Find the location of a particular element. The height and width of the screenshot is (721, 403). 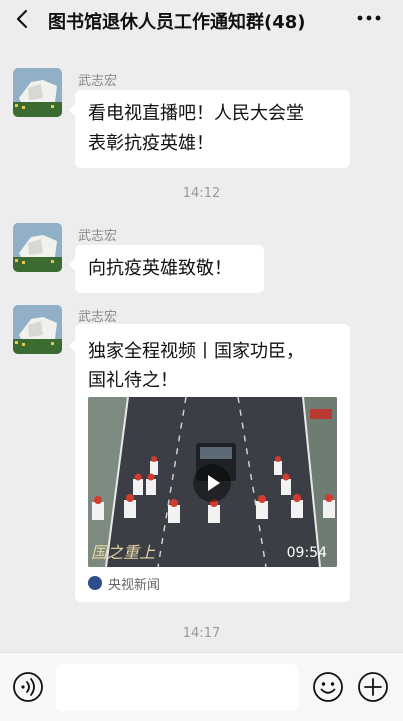

chevron-left-icon is located at coordinates (23, 19).